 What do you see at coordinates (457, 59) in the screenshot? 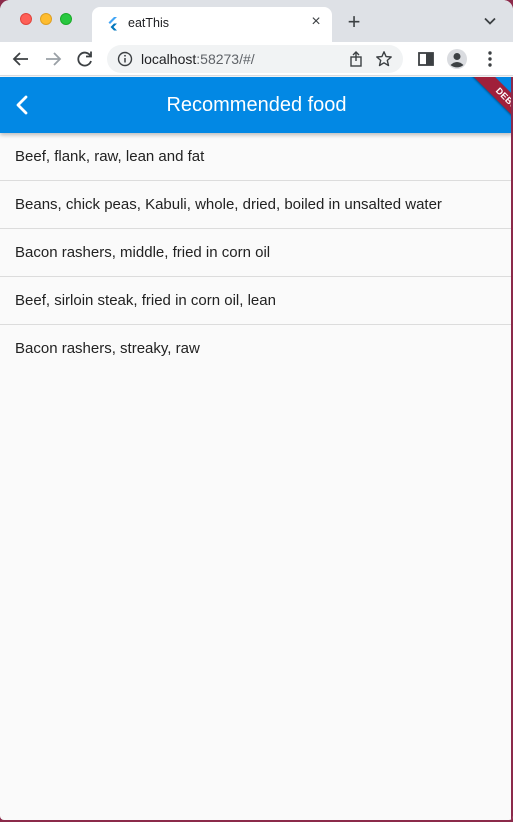
I see `profile-avatar-icon` at bounding box center [457, 59].